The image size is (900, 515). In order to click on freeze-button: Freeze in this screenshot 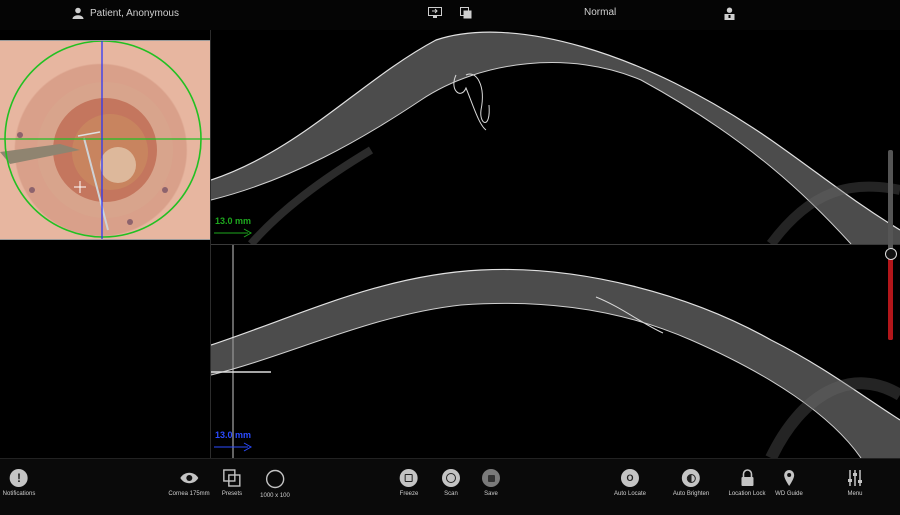, I will do `click(409, 483)`.